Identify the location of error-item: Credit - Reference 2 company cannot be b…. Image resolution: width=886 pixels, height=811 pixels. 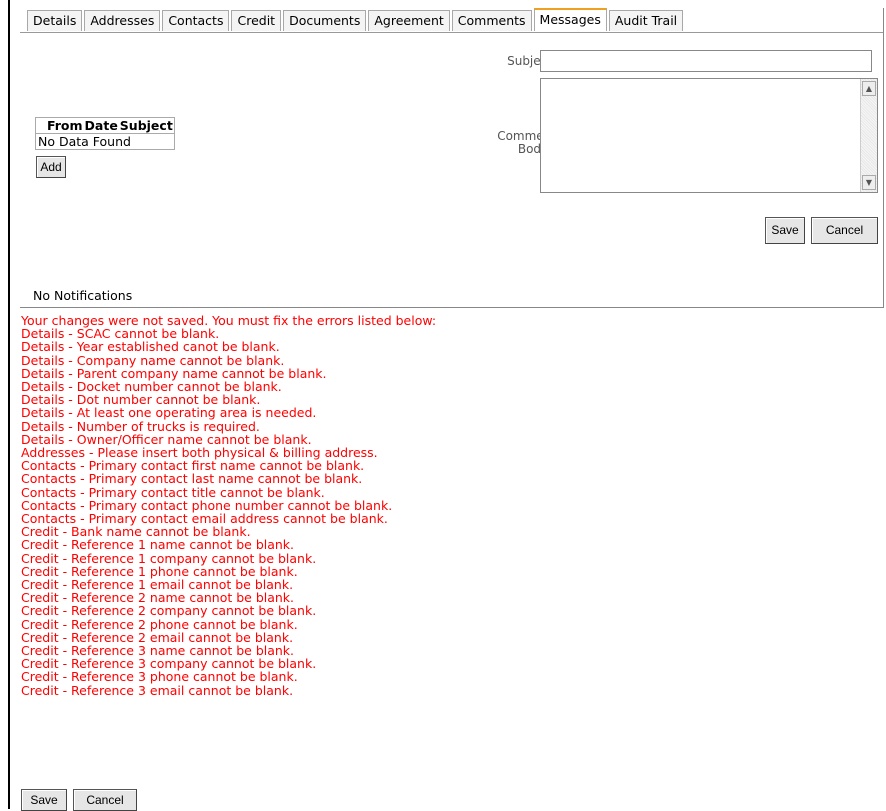
(169, 611).